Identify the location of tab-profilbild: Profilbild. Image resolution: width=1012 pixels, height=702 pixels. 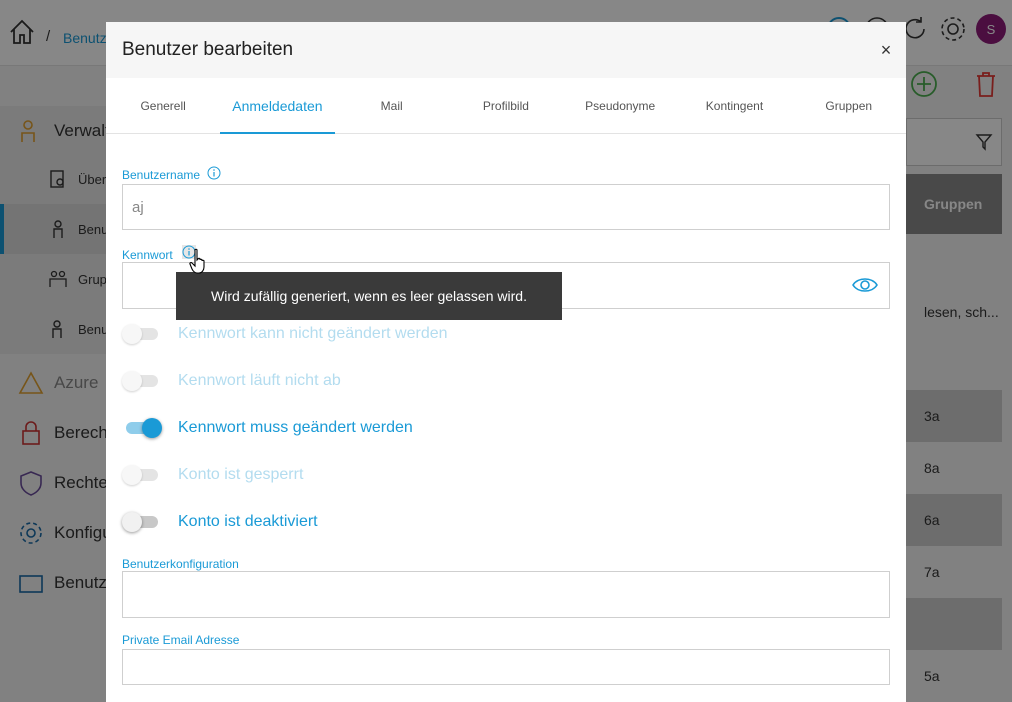
(506, 105).